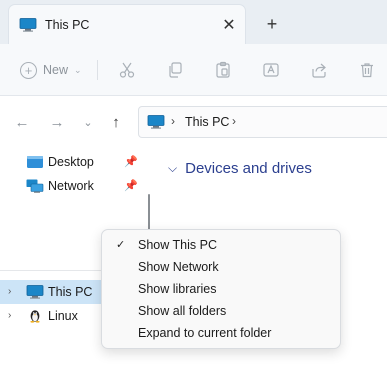 The height and width of the screenshot is (373, 387). I want to click on navigation-bar: ← → ⌄ ↑ › This PC ›, so click(193, 122).